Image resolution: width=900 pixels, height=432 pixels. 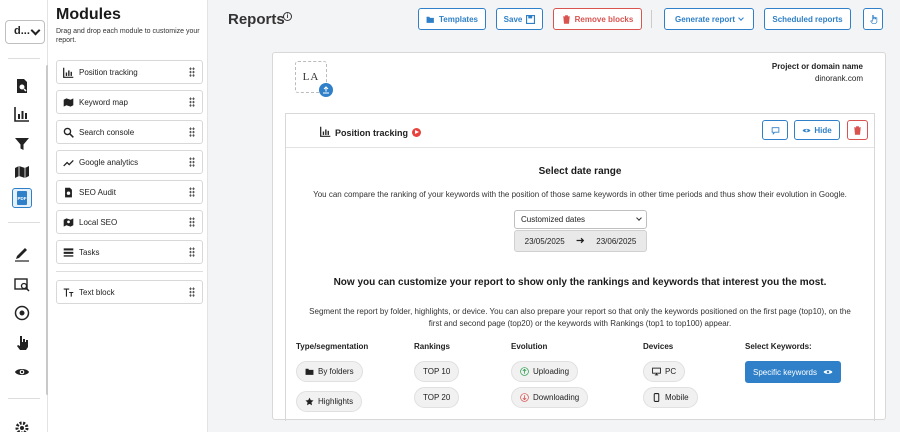 I want to click on chip-label: By folders, so click(x=336, y=371).